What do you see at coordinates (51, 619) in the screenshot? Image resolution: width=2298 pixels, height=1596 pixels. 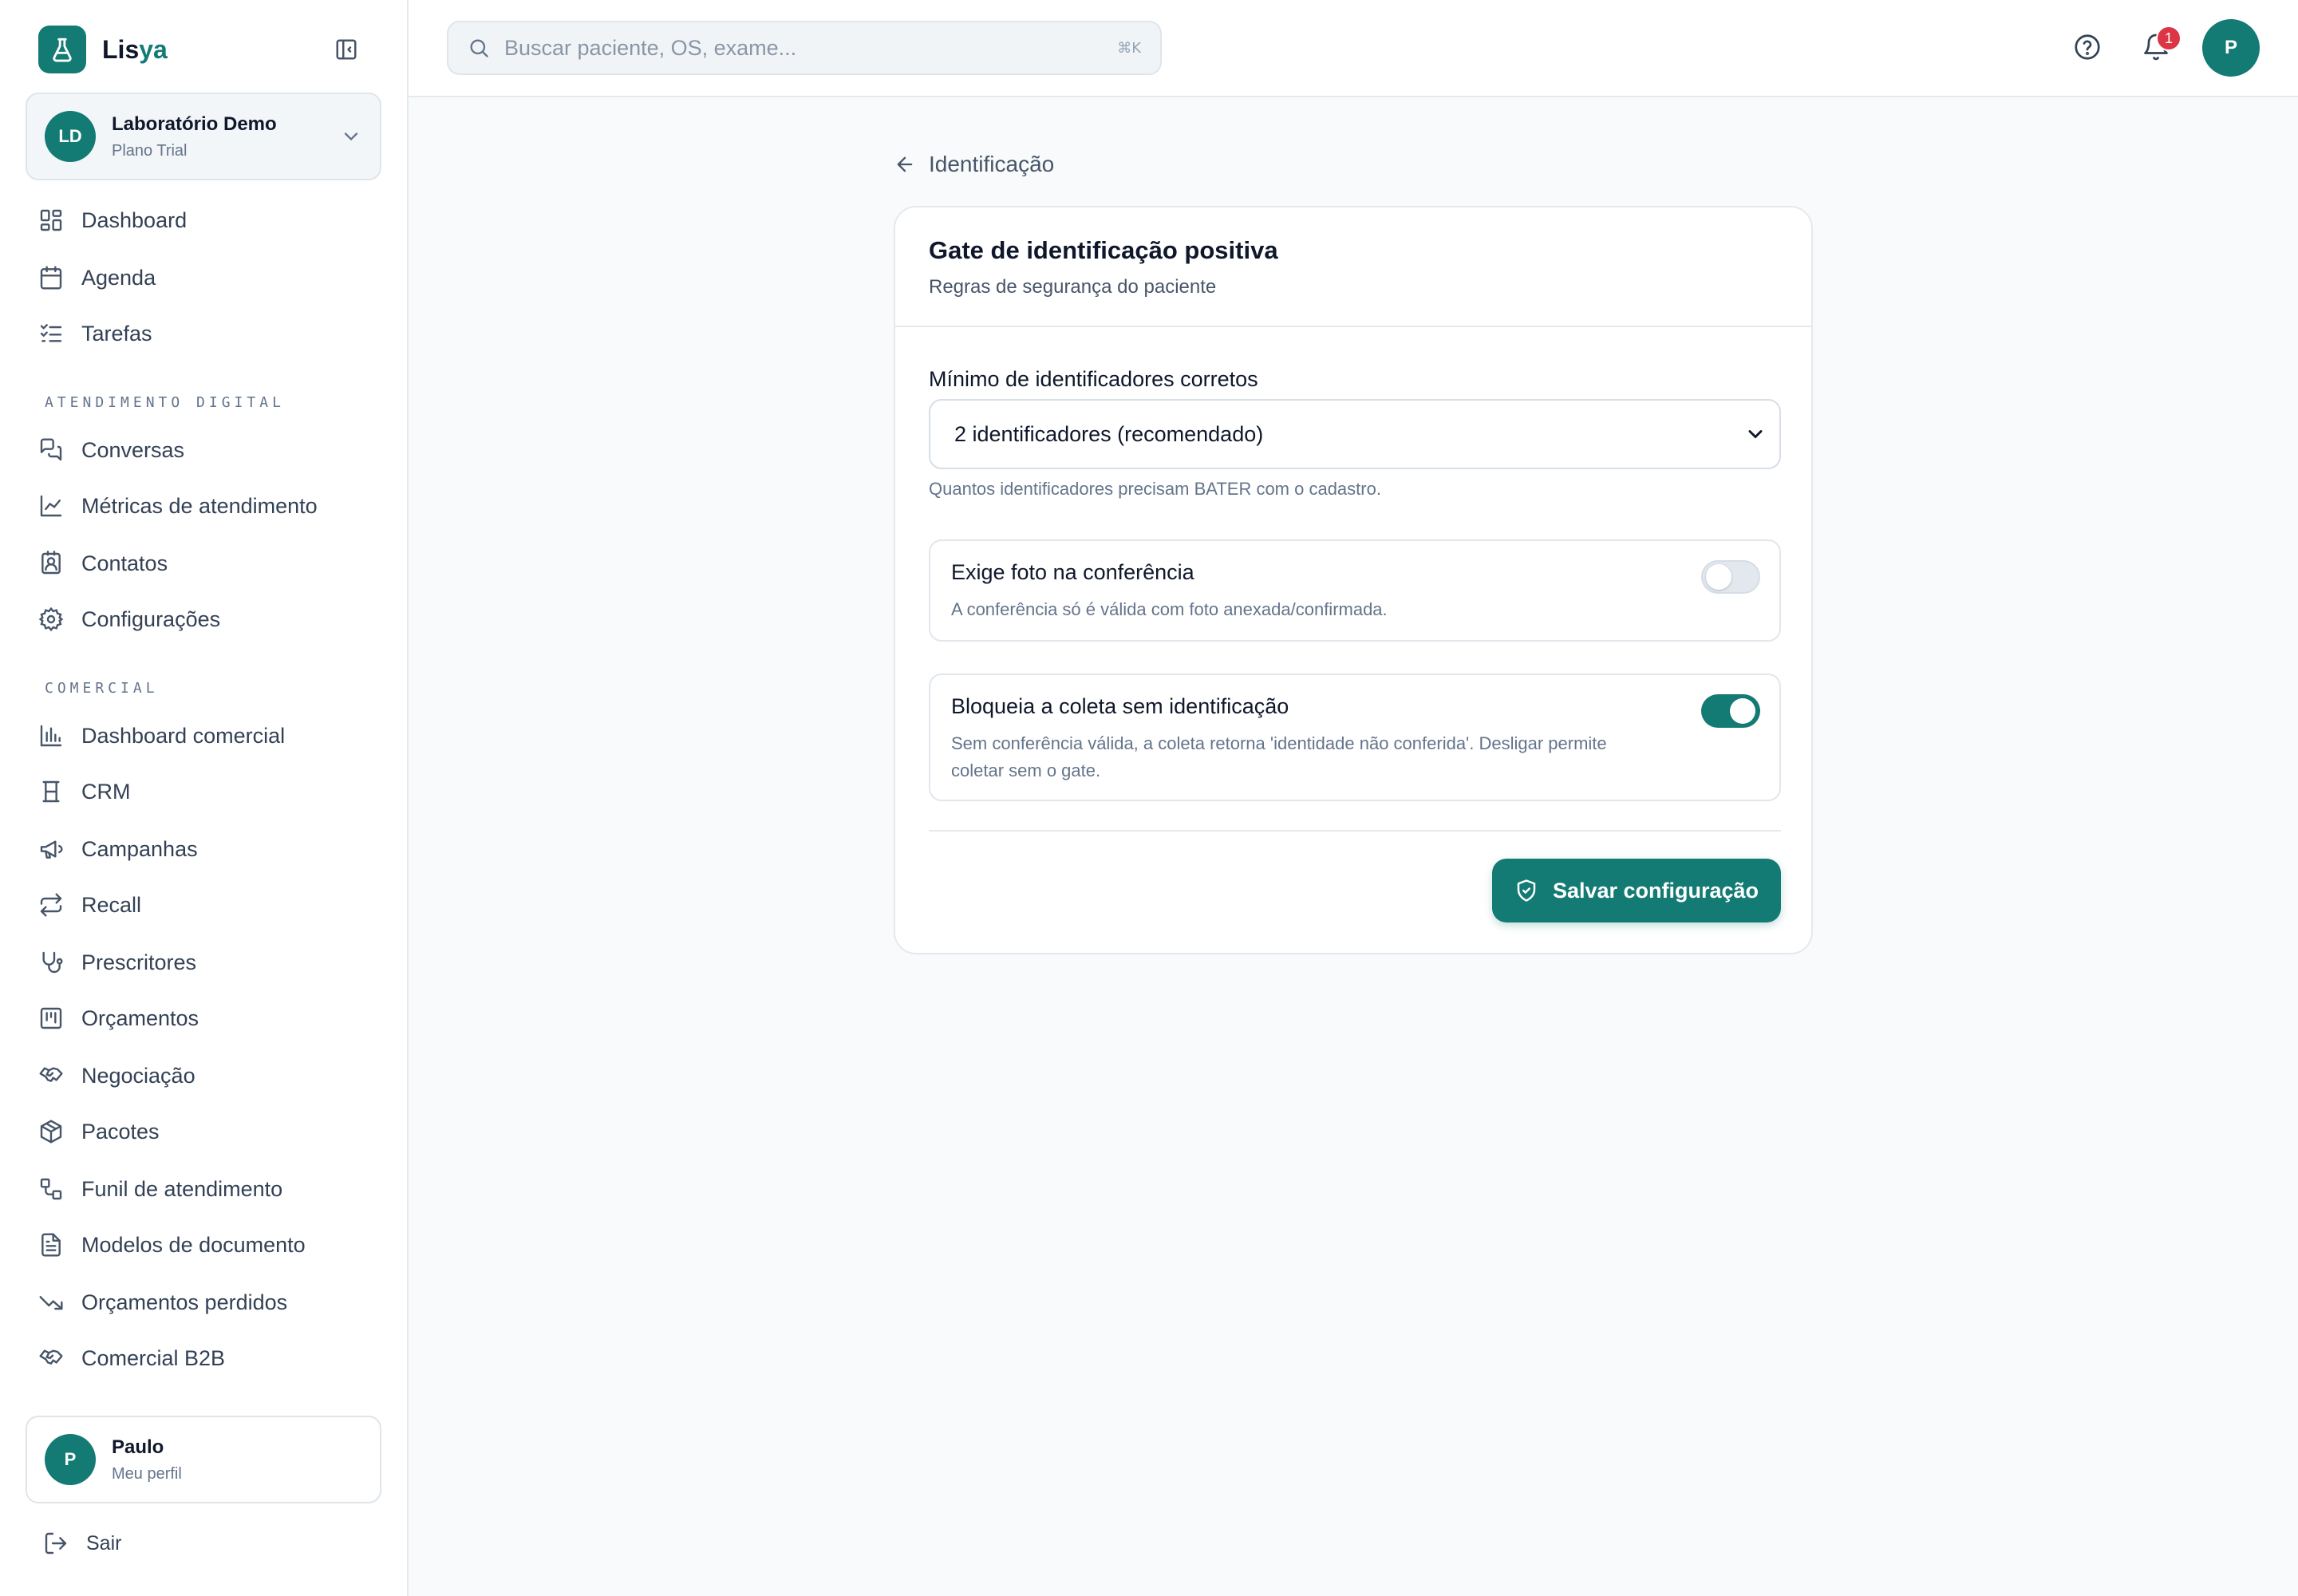 I see `gear-icon` at bounding box center [51, 619].